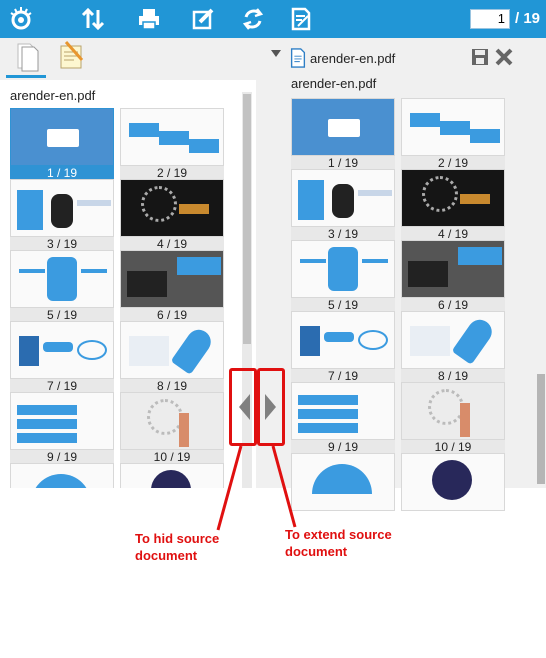 This screenshot has height=658, width=546. Describe the element at coordinates (338, 543) in the screenshot. I see `annotation-extend-source: To extend source document` at that location.